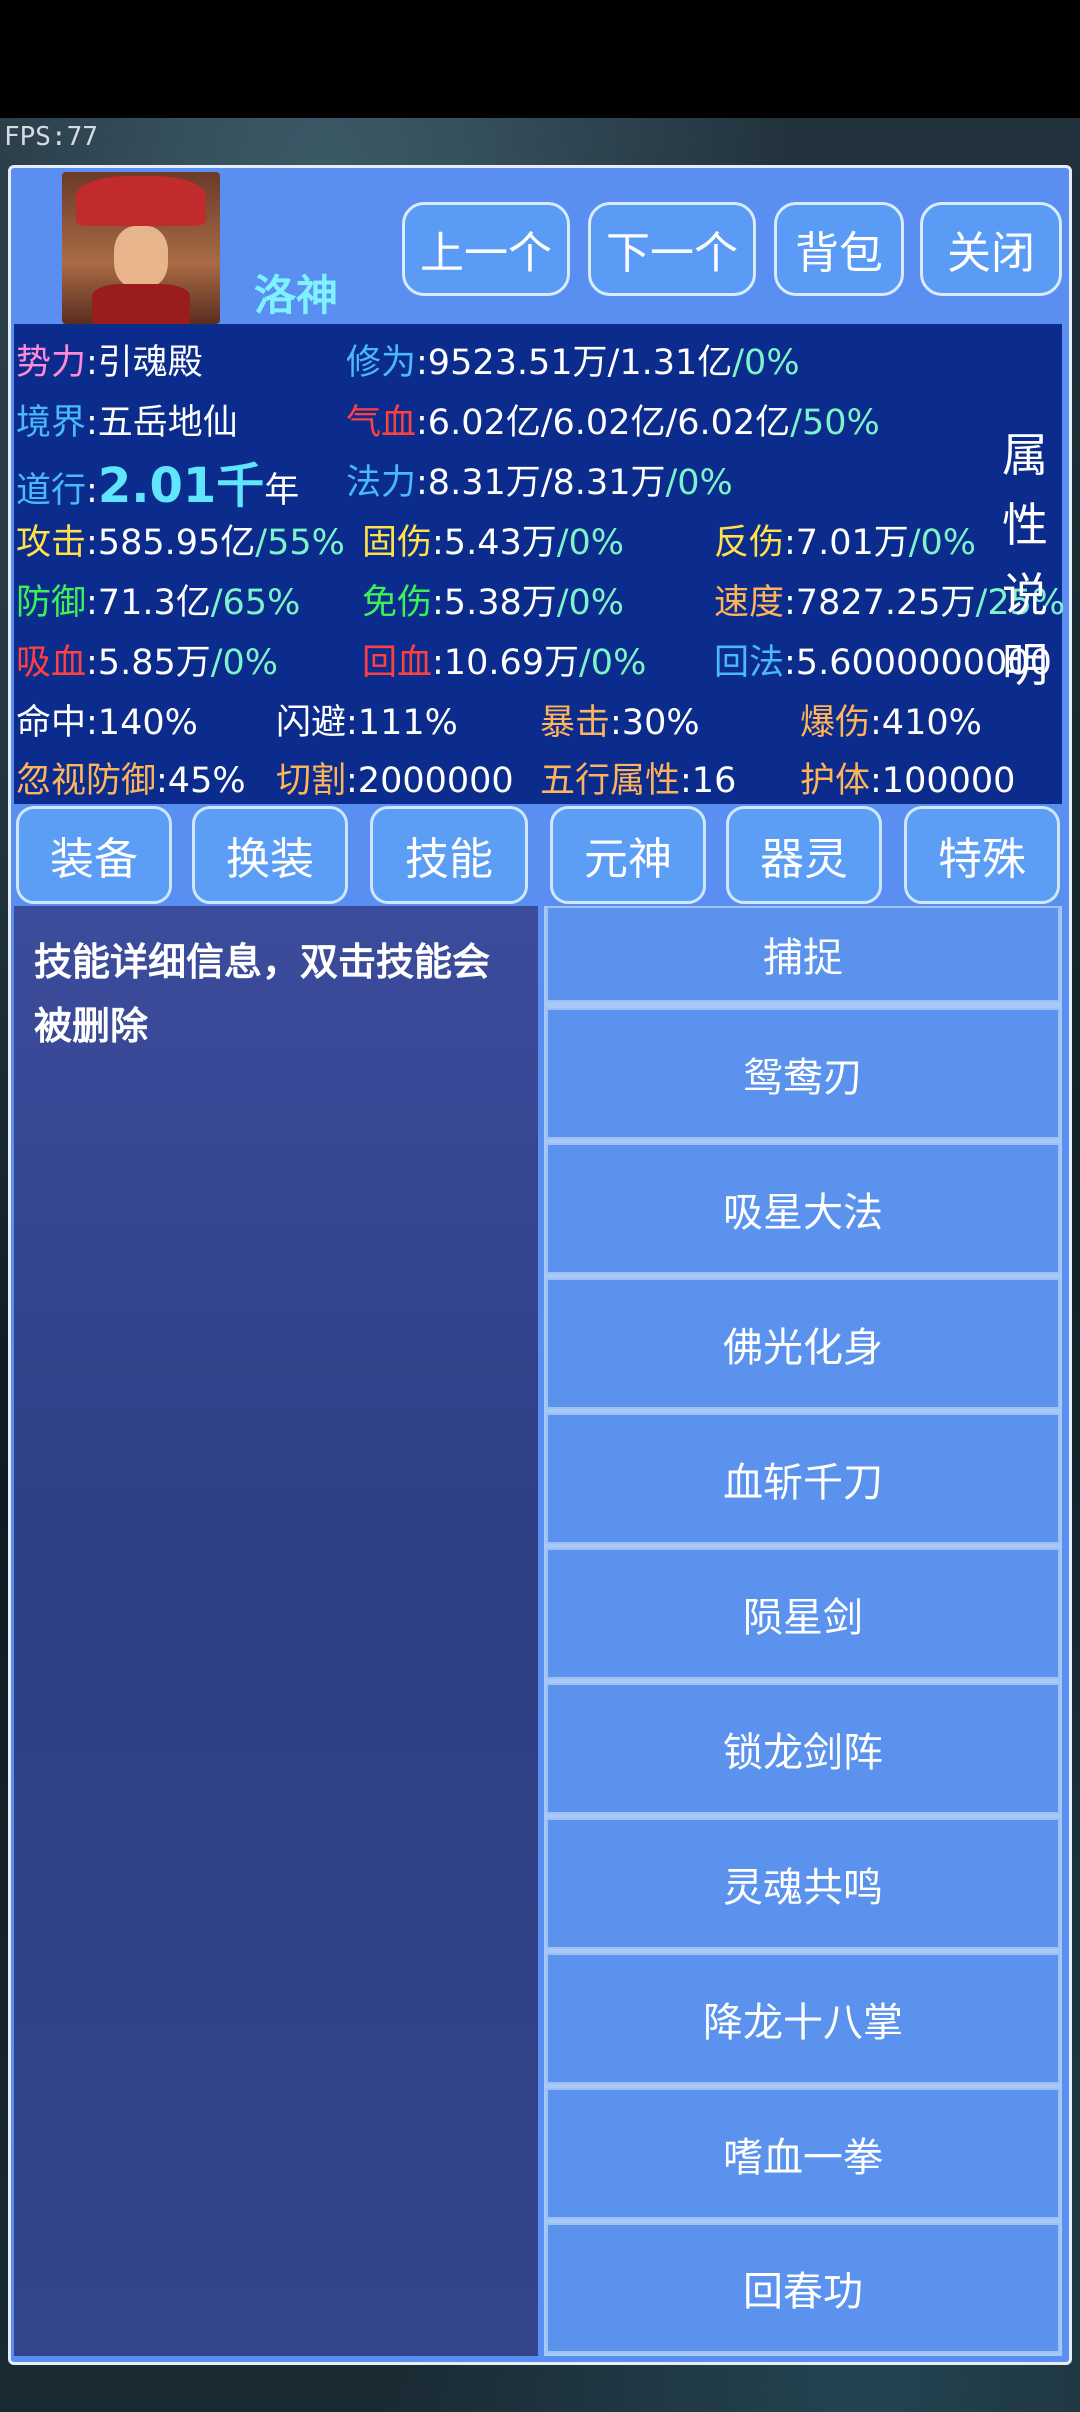 This screenshot has height=2412, width=1080. What do you see at coordinates (672, 249) in the screenshot?
I see `next-button: 下一个` at bounding box center [672, 249].